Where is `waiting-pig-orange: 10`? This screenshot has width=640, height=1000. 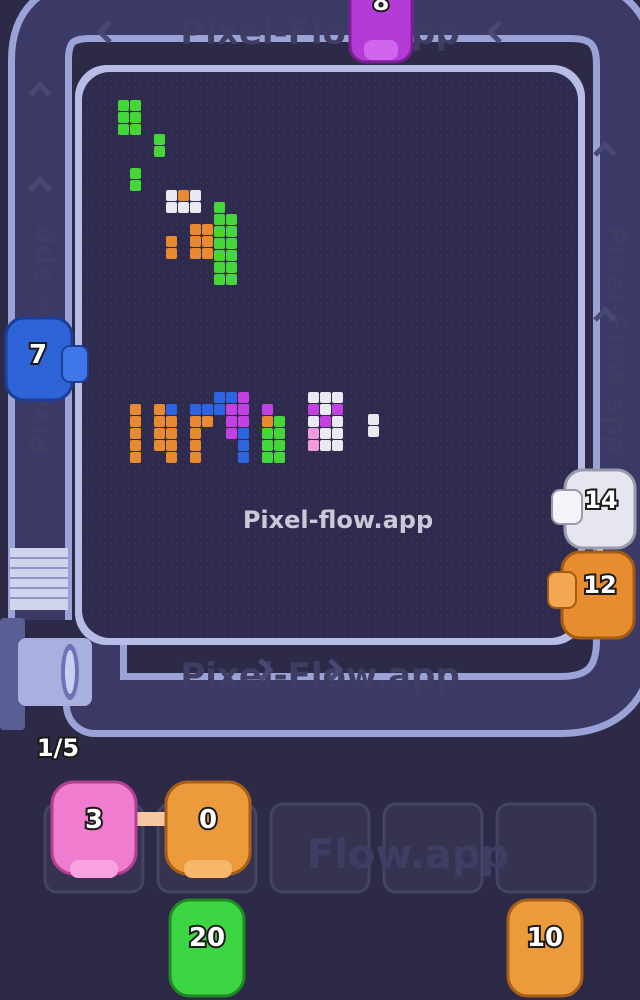
waiting-pig-orange: 10 is located at coordinates (545, 948).